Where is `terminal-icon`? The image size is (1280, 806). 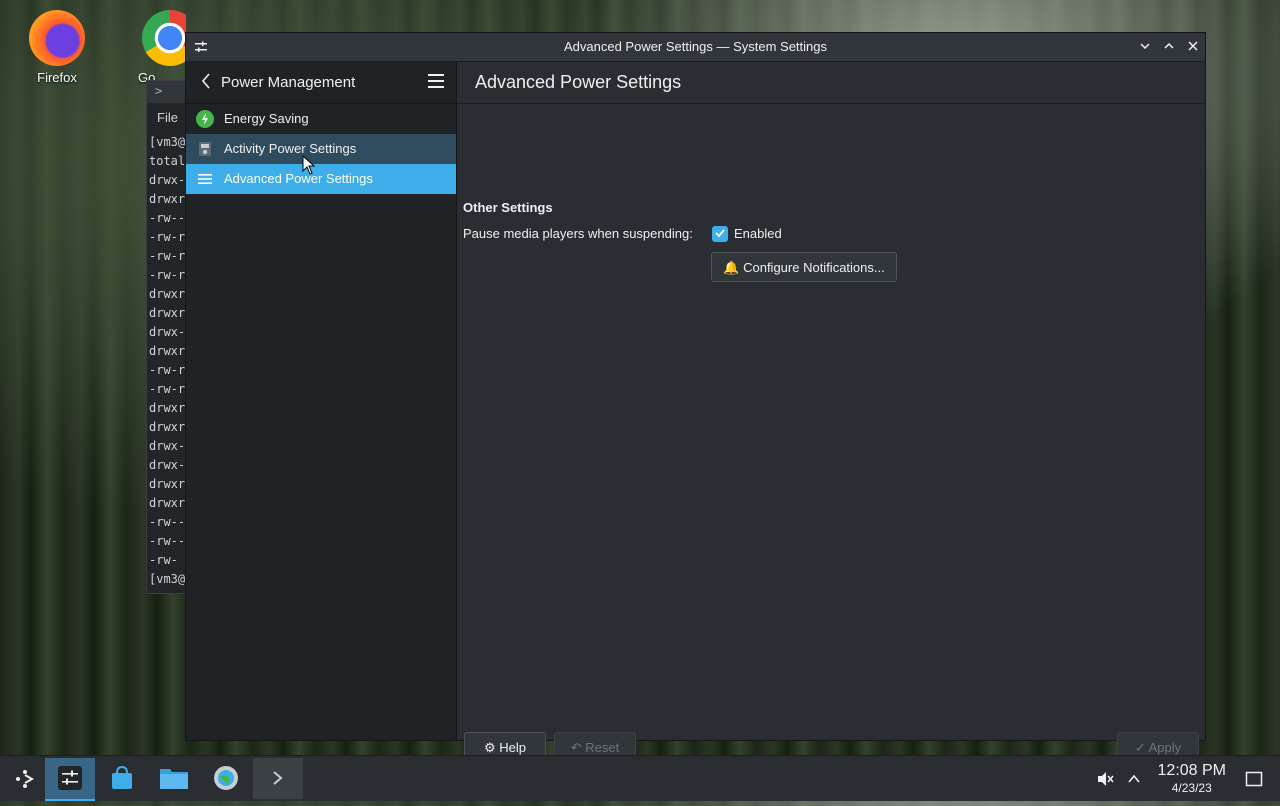 terminal-icon is located at coordinates (278, 778).